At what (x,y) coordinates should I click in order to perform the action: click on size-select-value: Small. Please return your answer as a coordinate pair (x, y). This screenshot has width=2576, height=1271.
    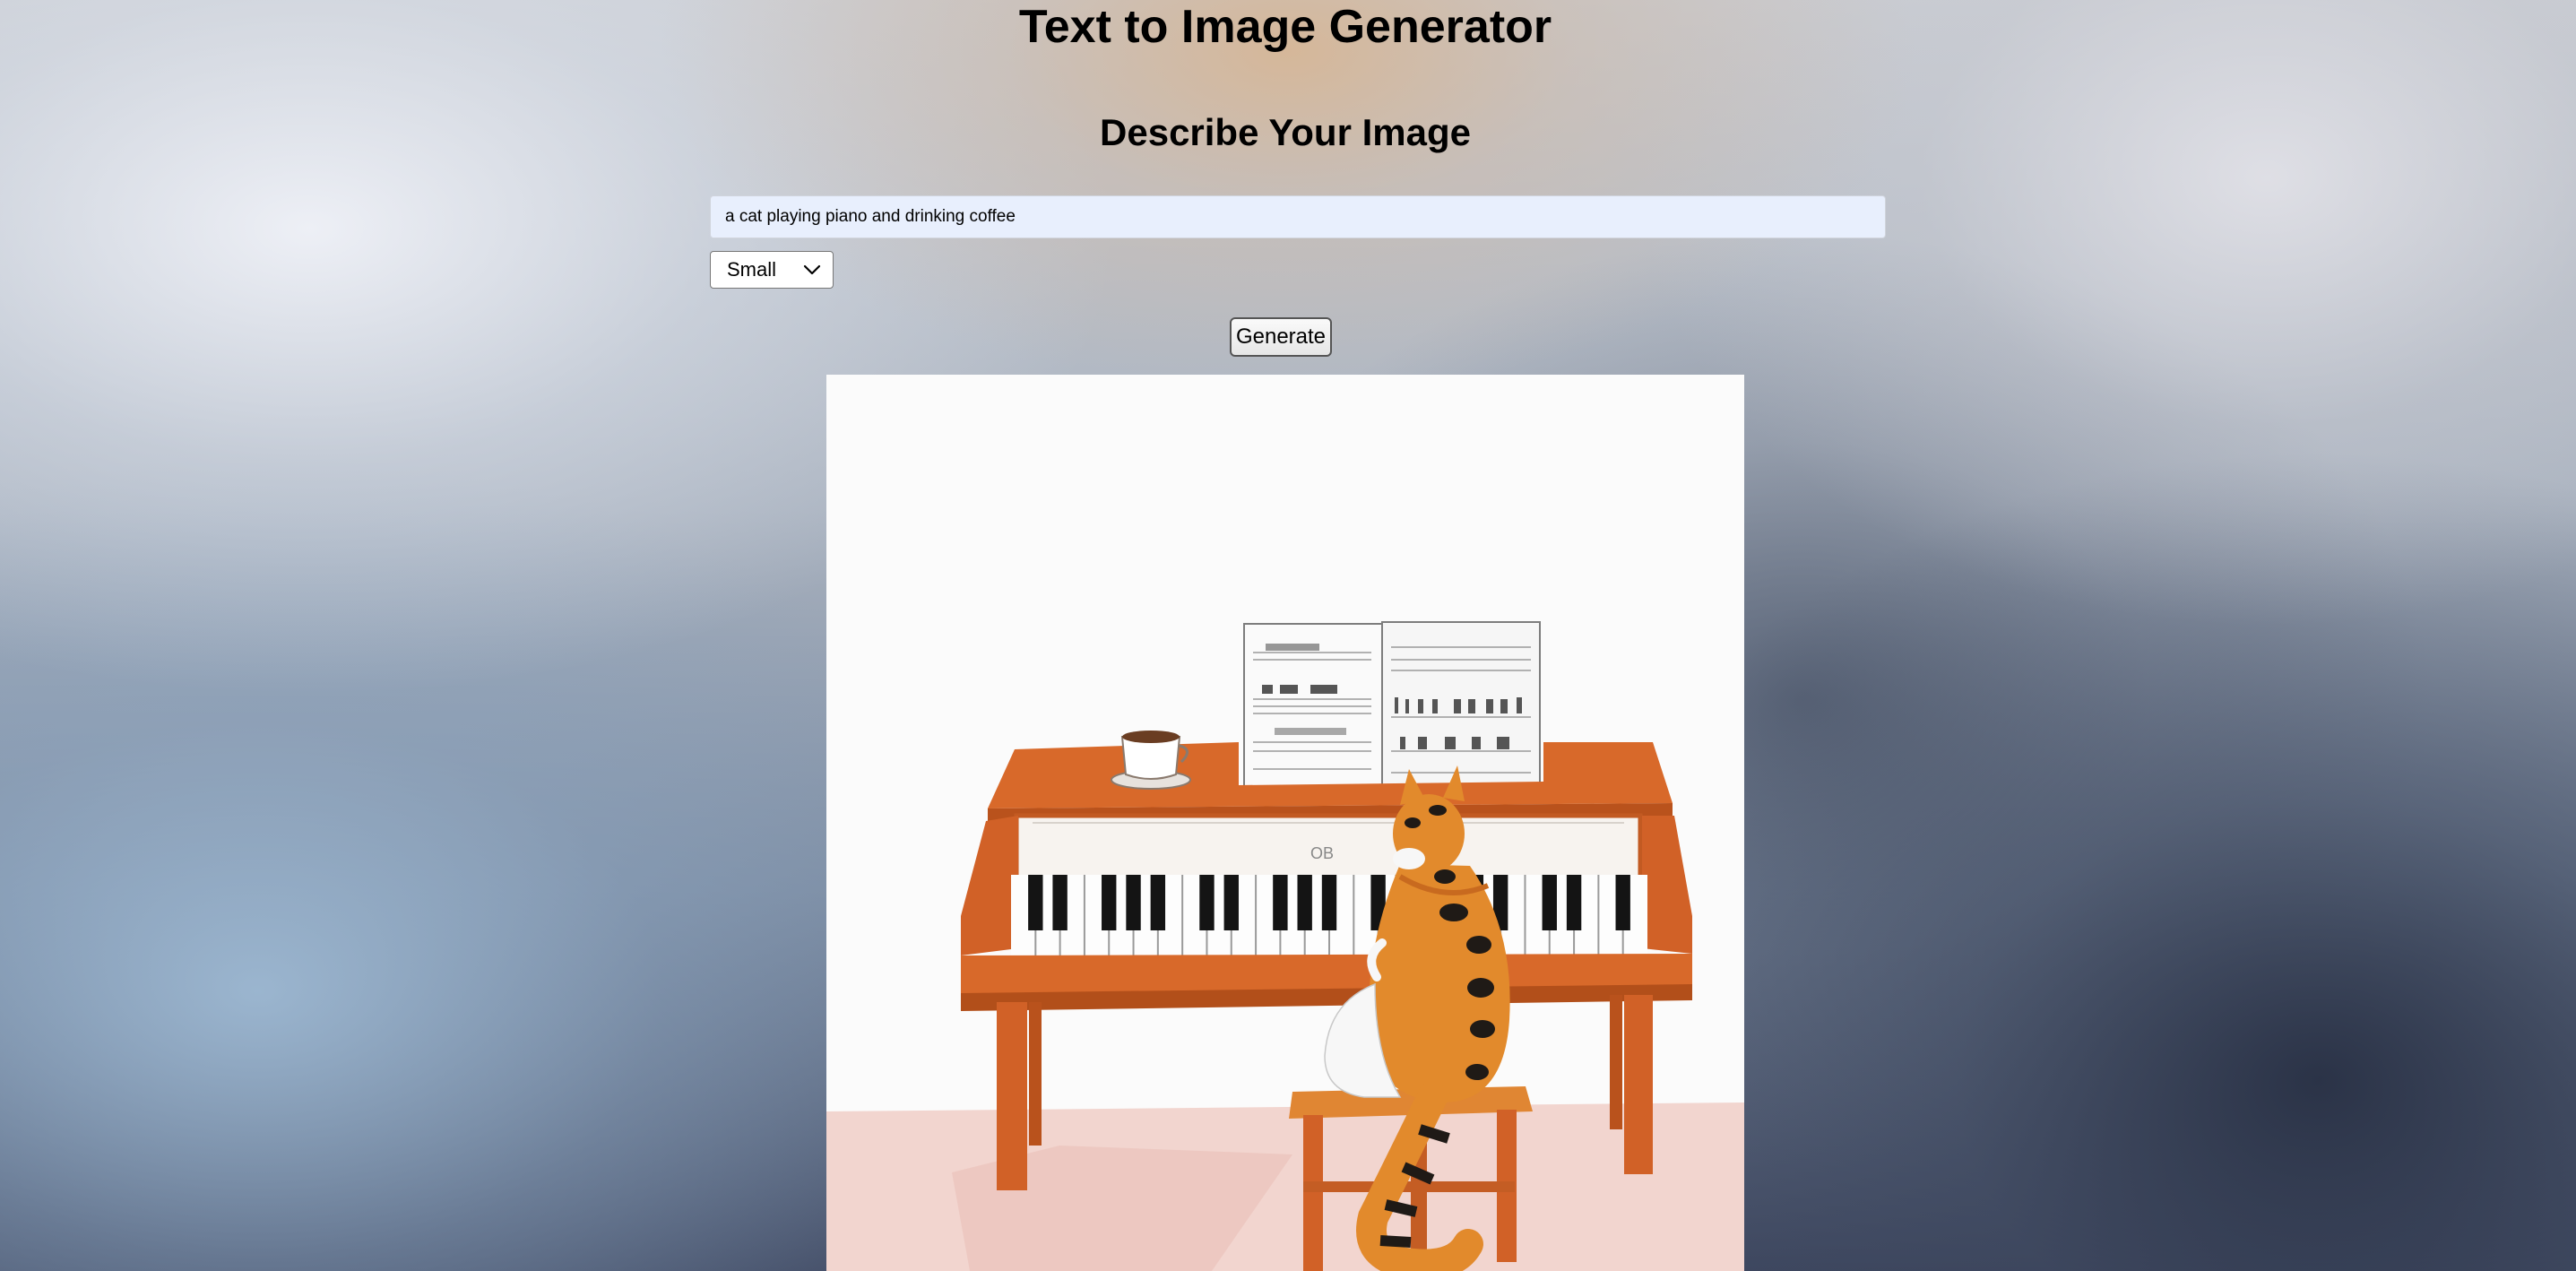
    Looking at the image, I should click on (752, 270).